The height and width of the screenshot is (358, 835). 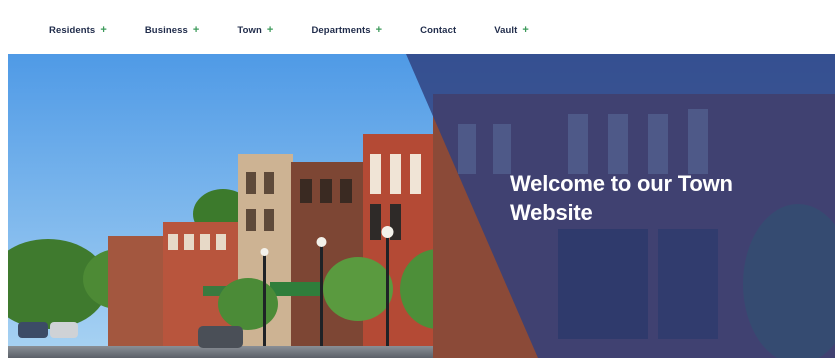 What do you see at coordinates (249, 30) in the screenshot?
I see `nav-item-label: Town` at bounding box center [249, 30].